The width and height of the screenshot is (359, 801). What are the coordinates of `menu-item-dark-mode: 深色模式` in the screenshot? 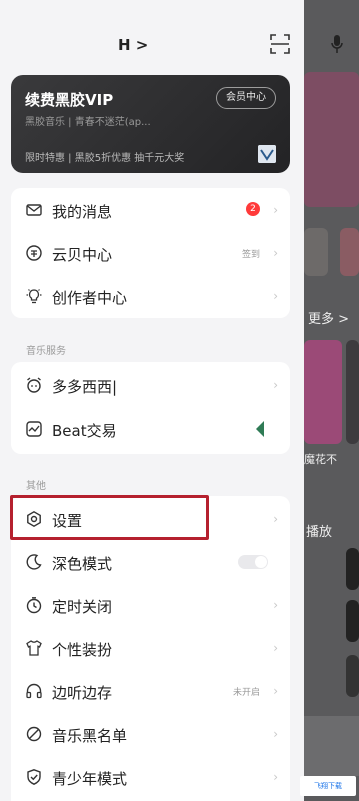 It's located at (150, 562).